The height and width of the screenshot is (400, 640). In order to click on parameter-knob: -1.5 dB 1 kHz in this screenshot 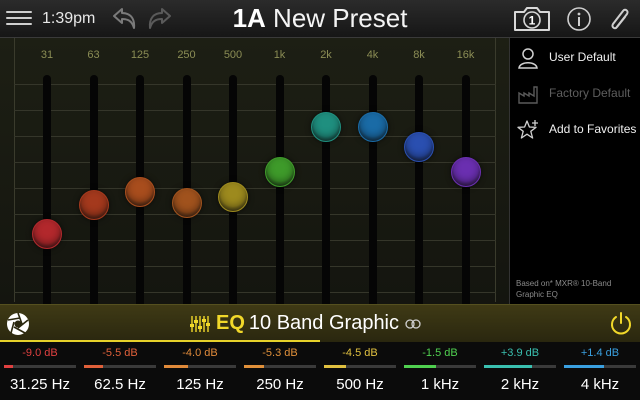, I will do `click(440, 371)`.